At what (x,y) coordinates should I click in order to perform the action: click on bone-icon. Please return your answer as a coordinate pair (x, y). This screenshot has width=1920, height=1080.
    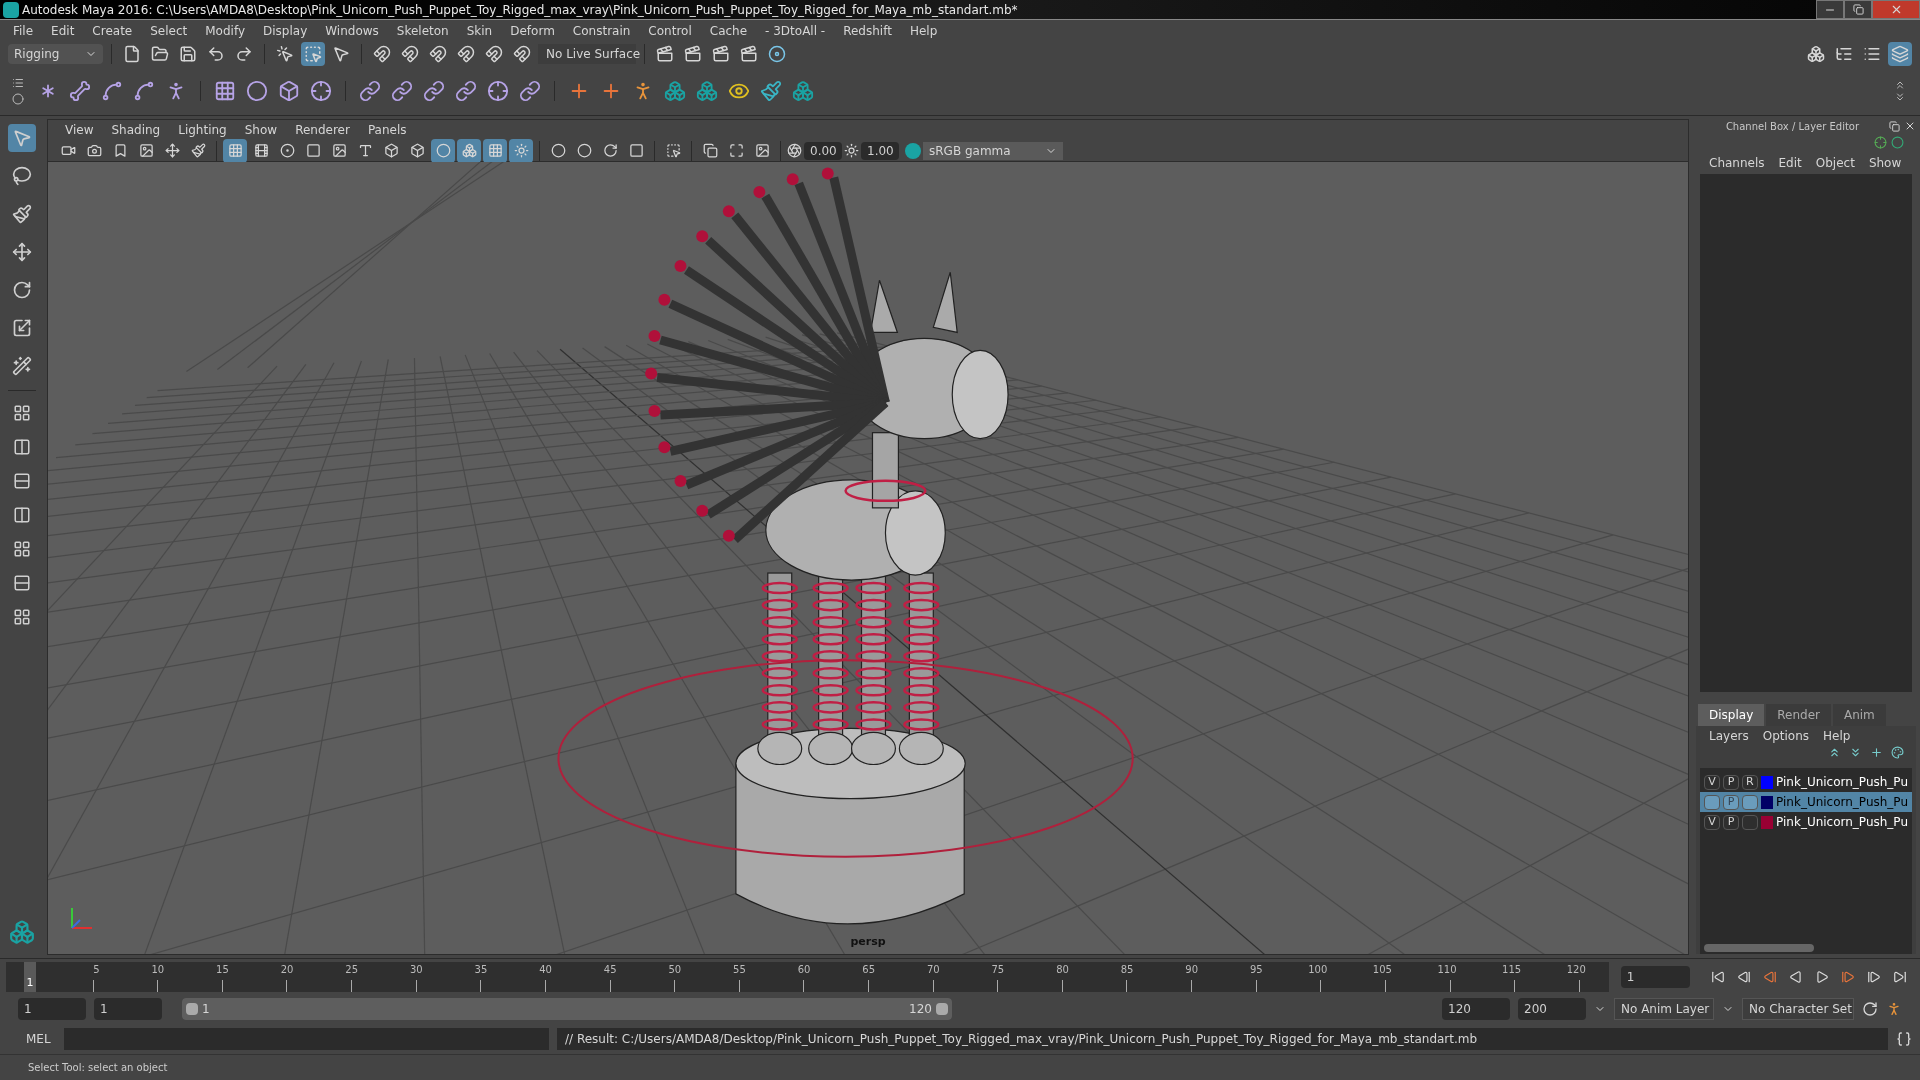
    Looking at the image, I should click on (80, 90).